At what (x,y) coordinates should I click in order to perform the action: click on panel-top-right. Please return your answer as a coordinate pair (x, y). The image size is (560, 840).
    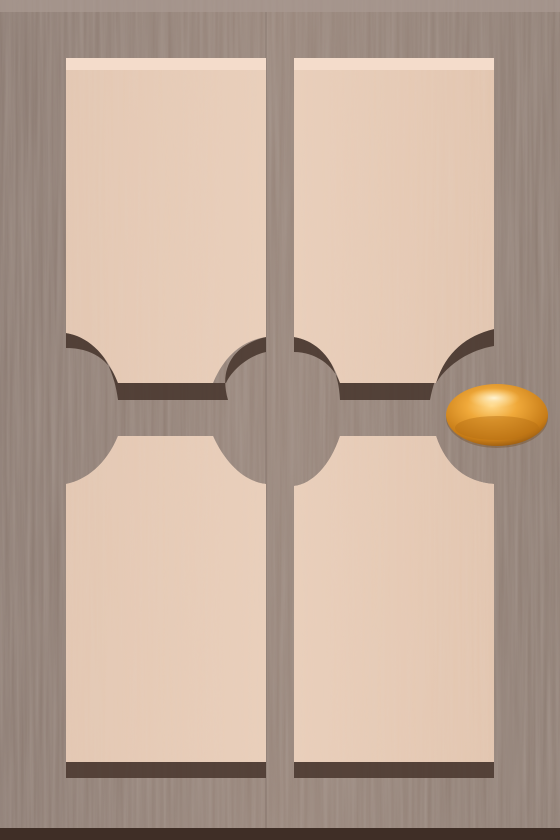
    Looking at the image, I should click on (394, 193).